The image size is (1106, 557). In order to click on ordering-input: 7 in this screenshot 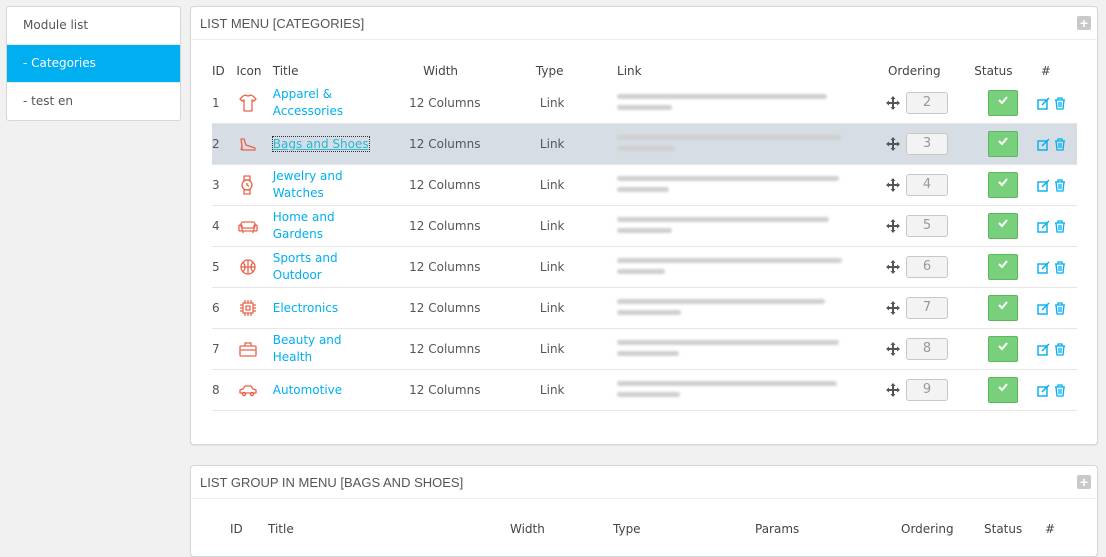, I will do `click(926, 308)`.